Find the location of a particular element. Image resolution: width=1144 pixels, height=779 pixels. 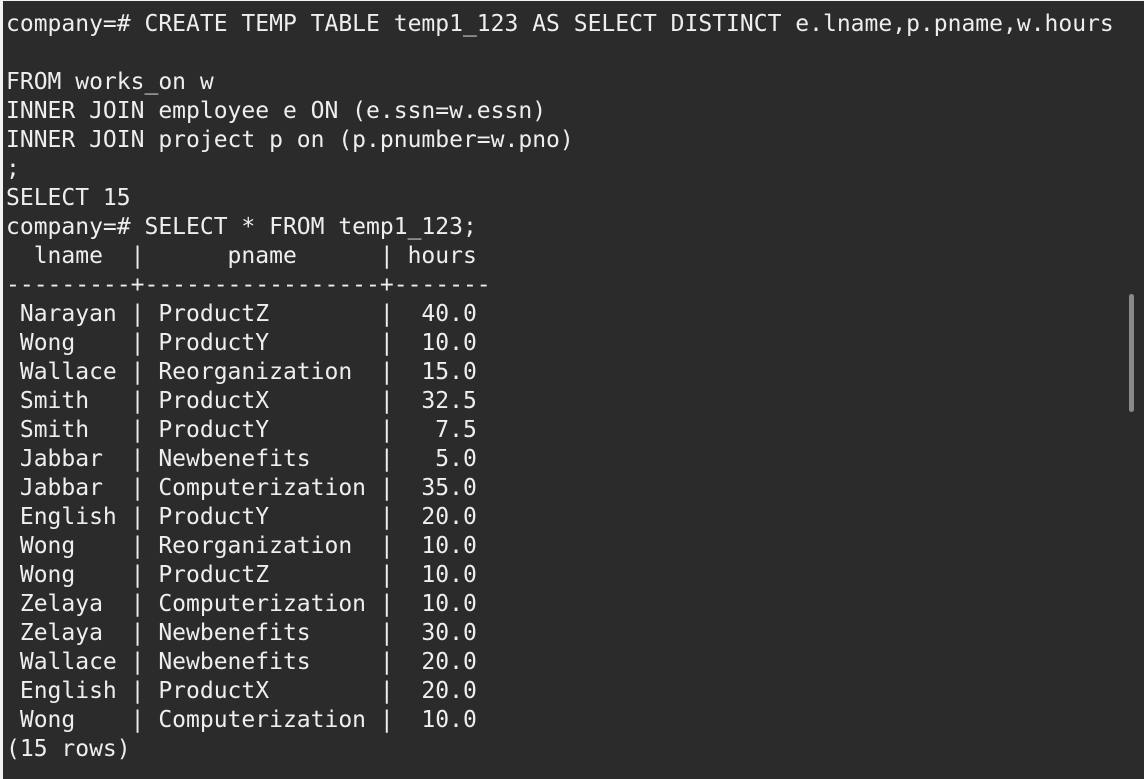

table-row: Wong | ProductZ | 10.0 is located at coordinates (241, 575).